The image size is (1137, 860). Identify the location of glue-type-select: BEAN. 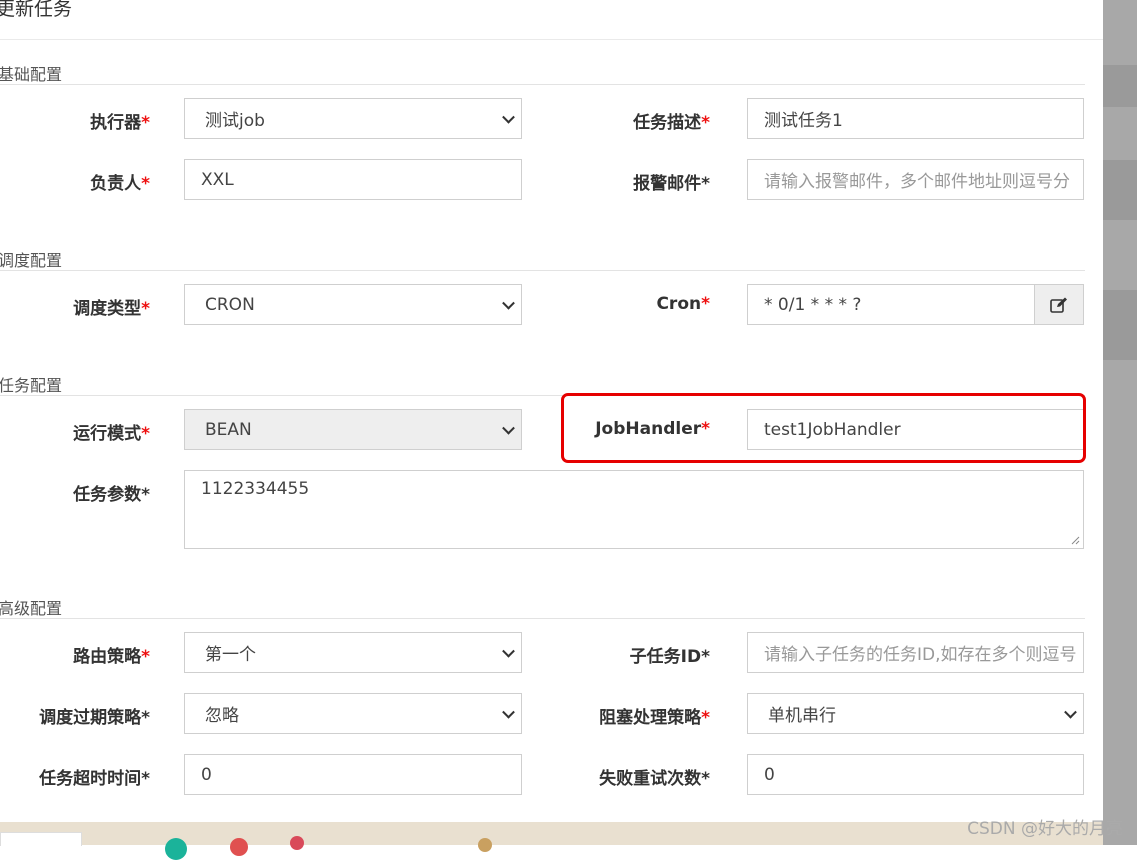
(353, 429).